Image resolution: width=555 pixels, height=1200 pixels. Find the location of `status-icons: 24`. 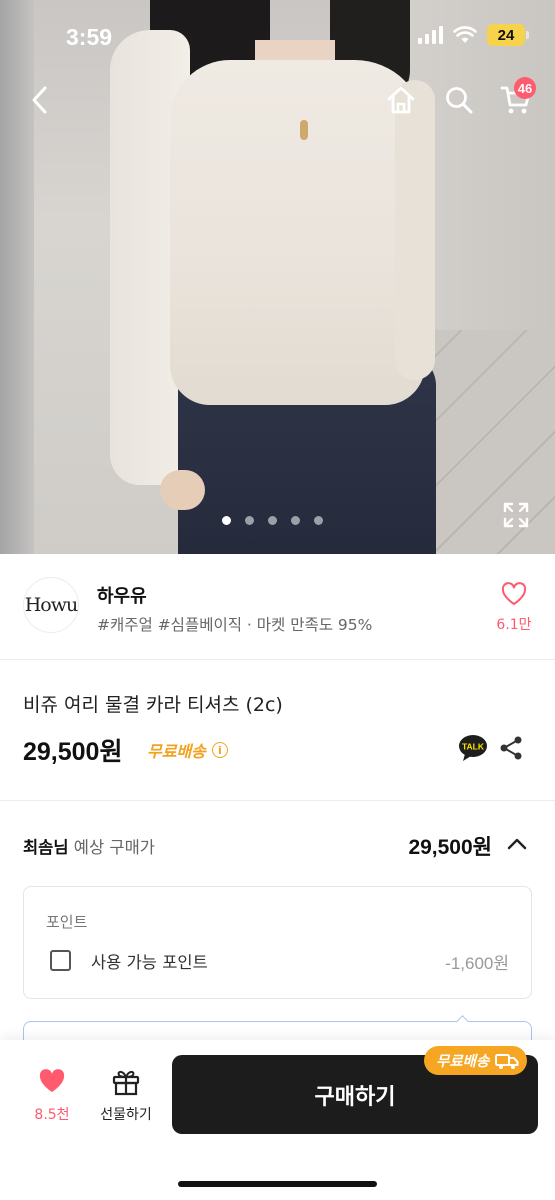

status-icons: 24 is located at coordinates (473, 35).